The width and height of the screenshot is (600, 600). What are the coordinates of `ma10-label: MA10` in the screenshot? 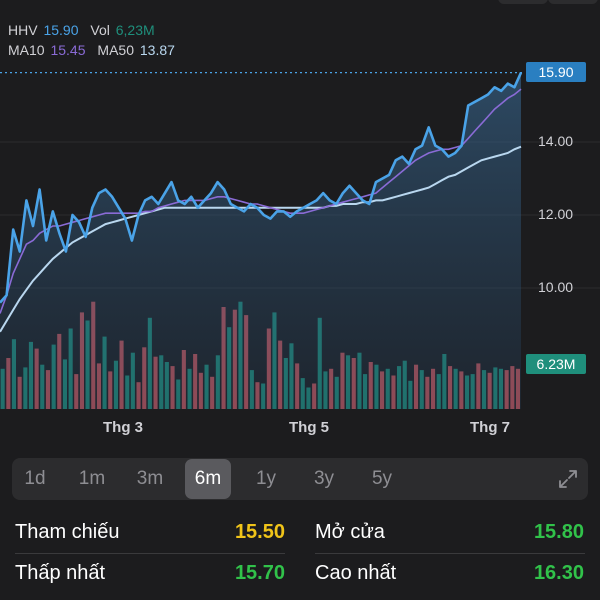 It's located at (26, 50).